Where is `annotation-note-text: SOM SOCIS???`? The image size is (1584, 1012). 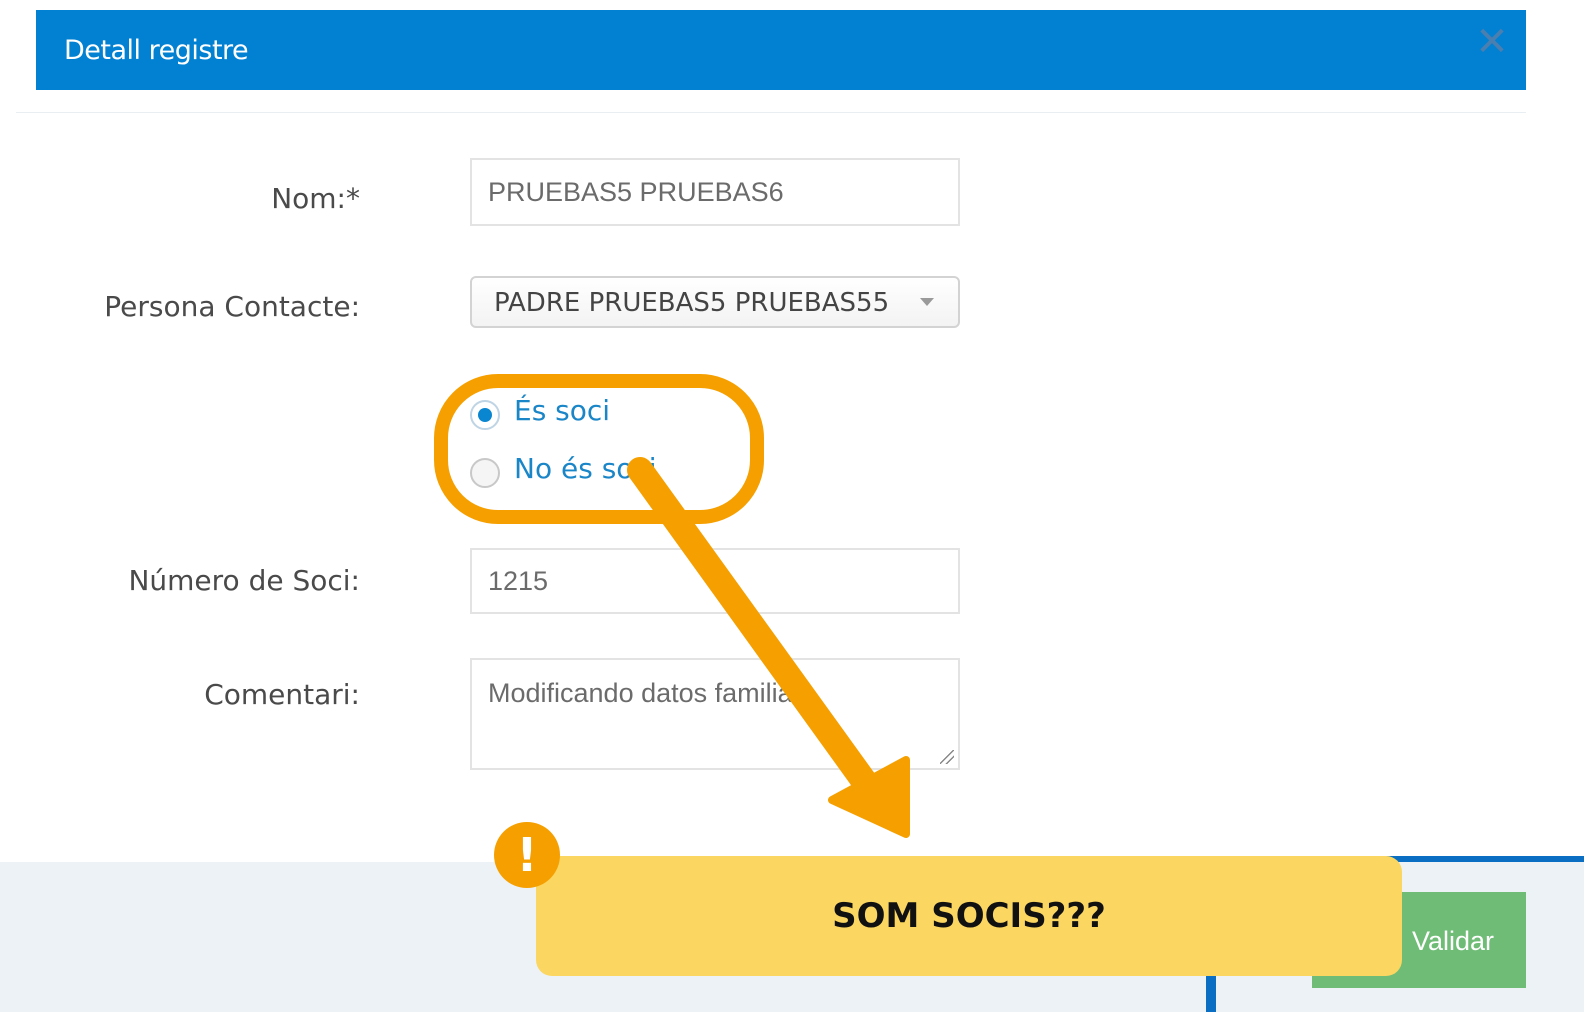
annotation-note-text: SOM SOCIS??? is located at coordinates (969, 916).